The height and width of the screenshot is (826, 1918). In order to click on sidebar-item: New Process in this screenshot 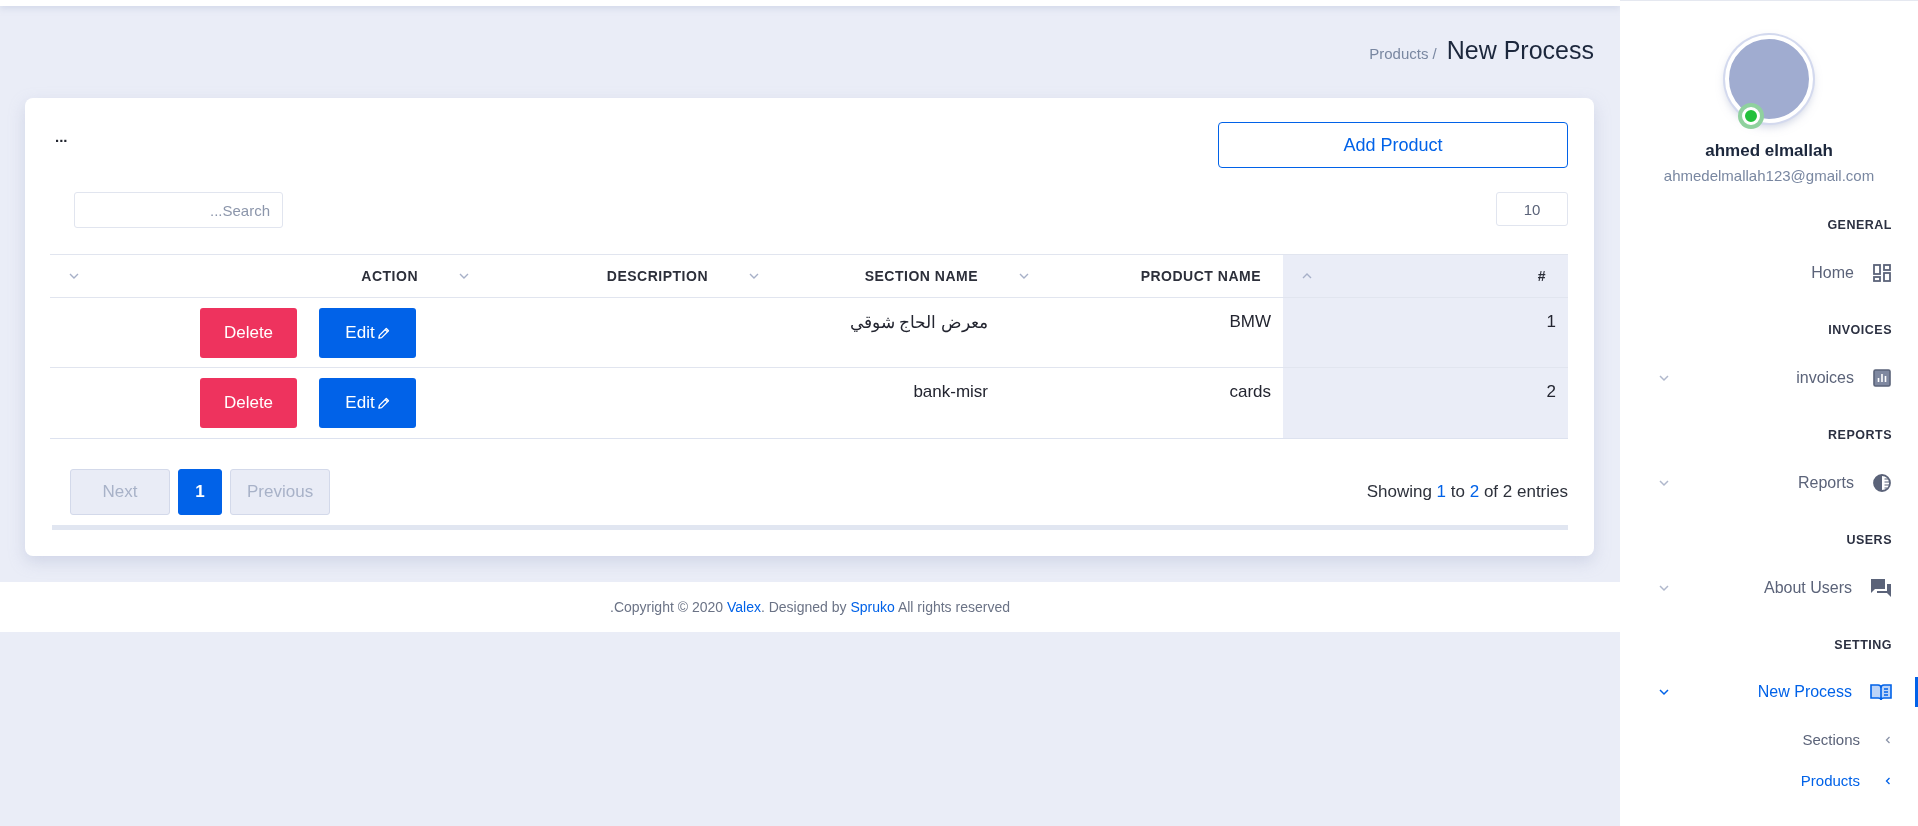, I will do `click(1782, 692)`.